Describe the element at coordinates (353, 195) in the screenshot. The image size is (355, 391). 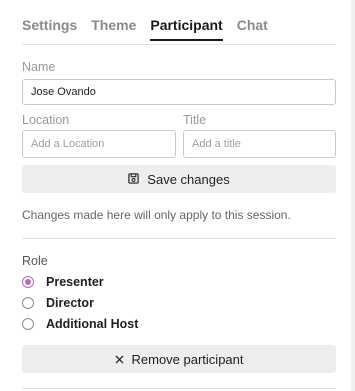
I see `panel-edge` at that location.